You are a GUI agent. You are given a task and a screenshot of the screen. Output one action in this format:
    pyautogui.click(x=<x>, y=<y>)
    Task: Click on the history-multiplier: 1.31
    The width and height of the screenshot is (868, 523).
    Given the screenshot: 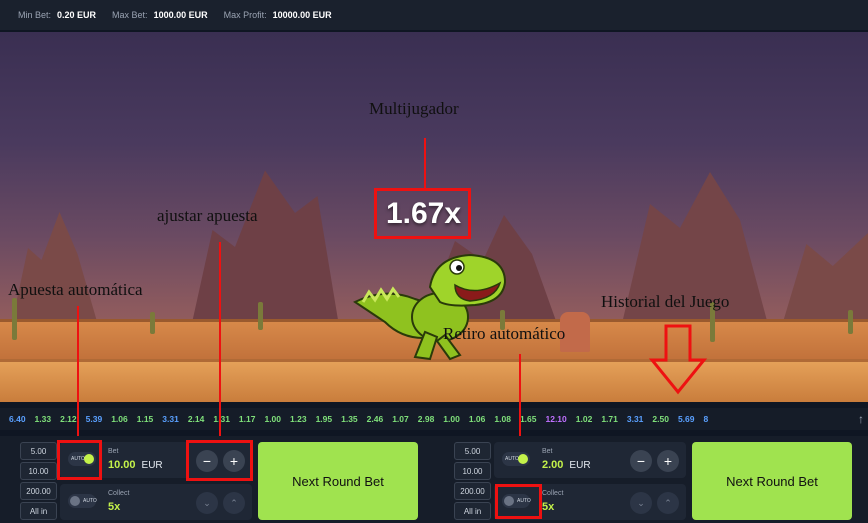 What is the action you would take?
    pyautogui.click(x=221, y=419)
    